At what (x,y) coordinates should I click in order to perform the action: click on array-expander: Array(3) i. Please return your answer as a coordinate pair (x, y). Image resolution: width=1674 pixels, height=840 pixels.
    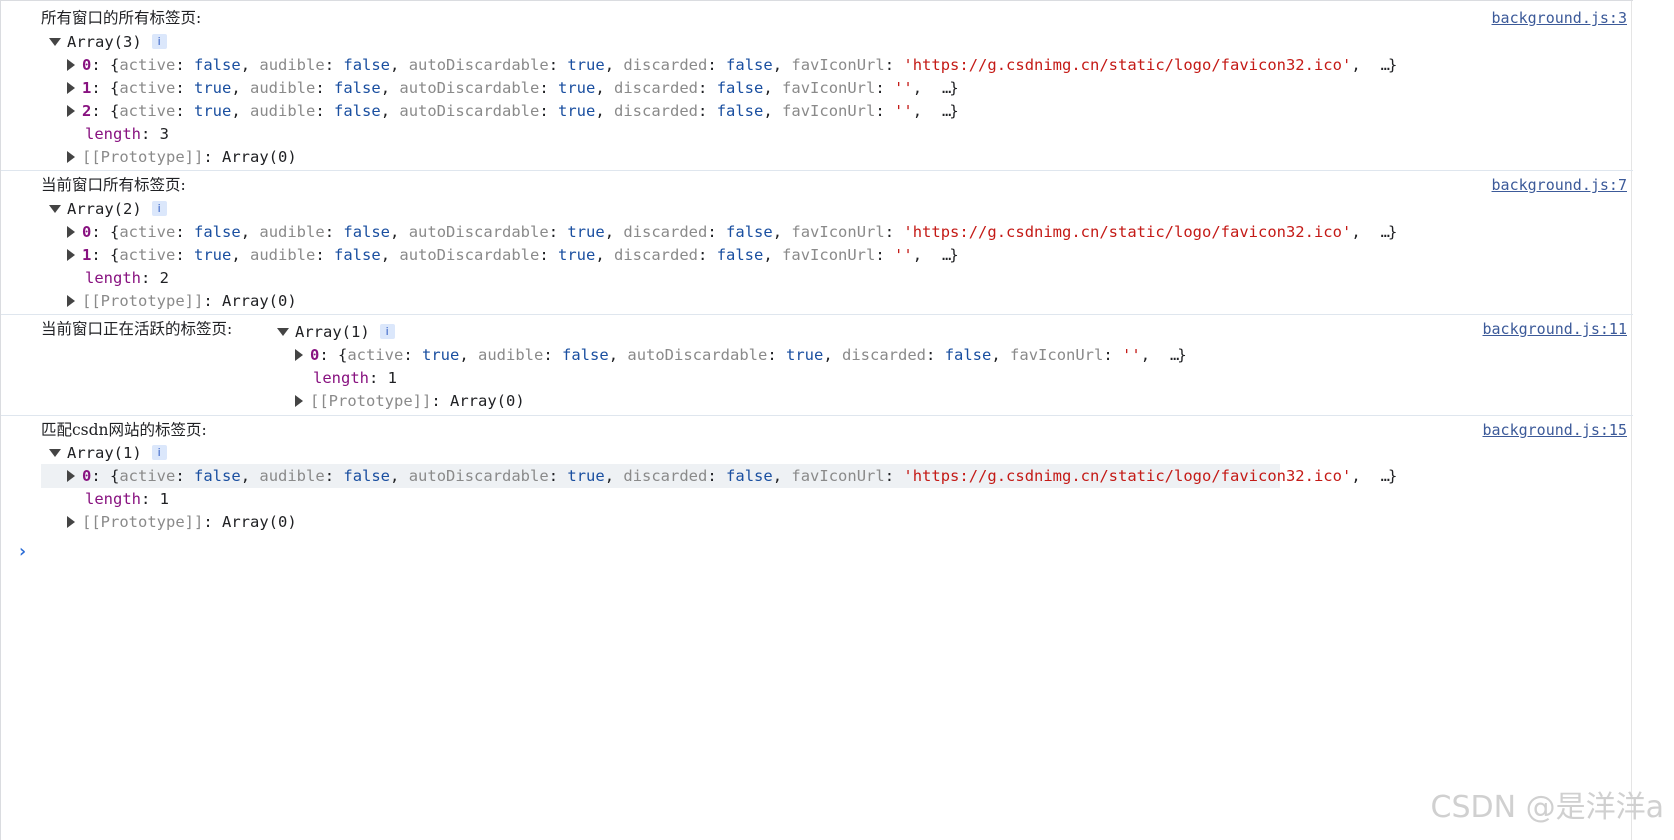
    Looking at the image, I should click on (108, 42).